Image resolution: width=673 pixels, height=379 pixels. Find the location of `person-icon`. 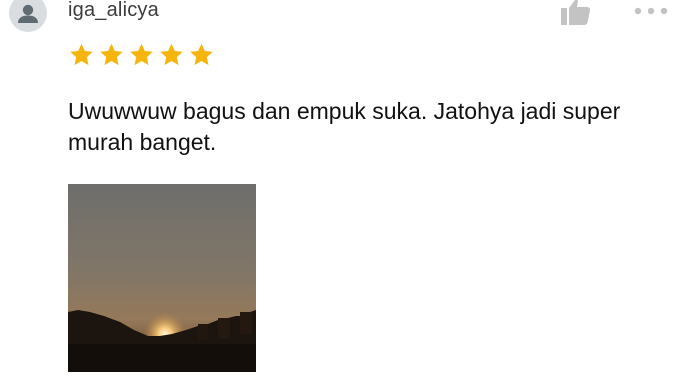

person-icon is located at coordinates (28, 13).